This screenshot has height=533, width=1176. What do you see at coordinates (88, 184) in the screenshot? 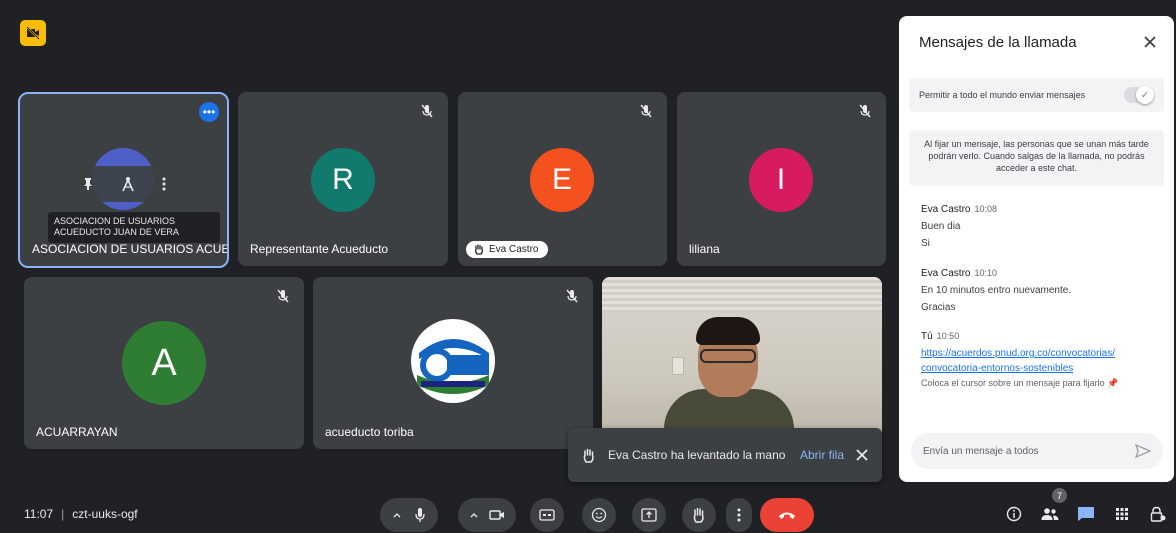
I see `pin-icon` at bounding box center [88, 184].